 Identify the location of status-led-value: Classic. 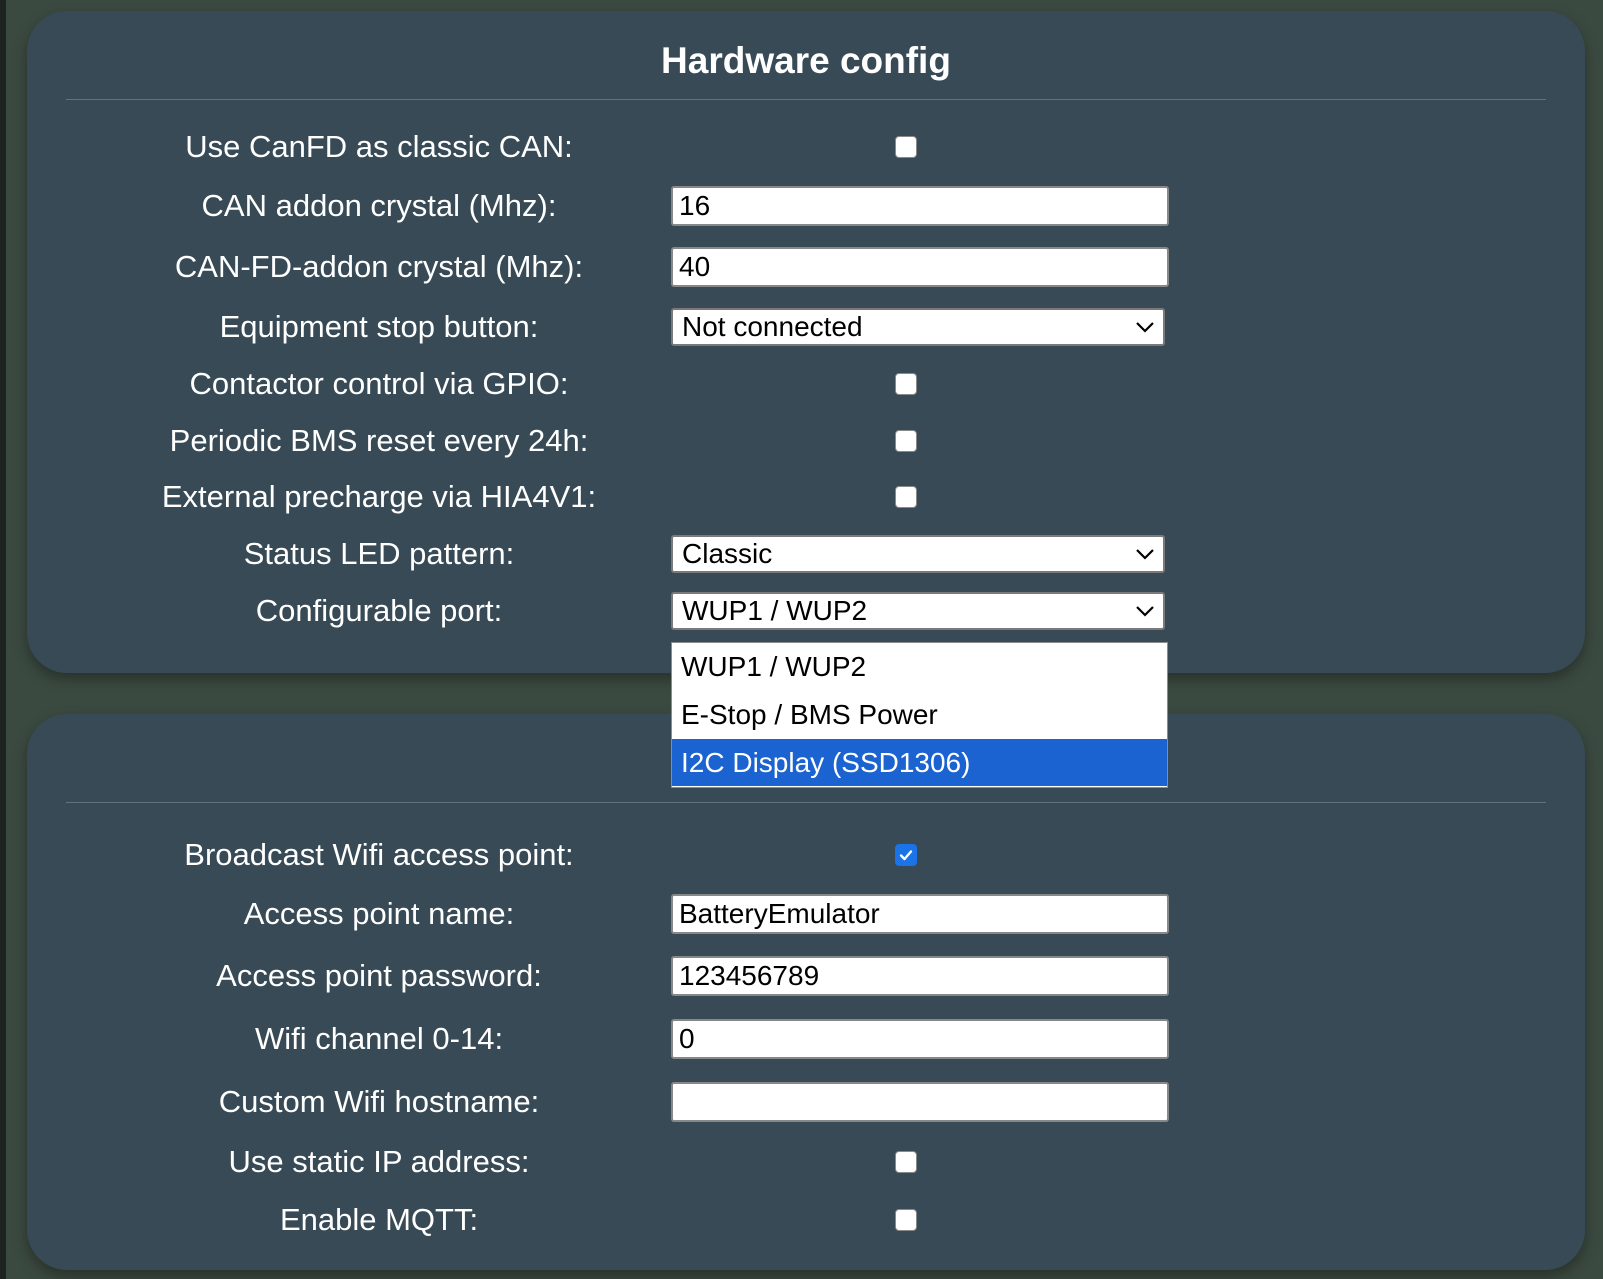
(727, 553).